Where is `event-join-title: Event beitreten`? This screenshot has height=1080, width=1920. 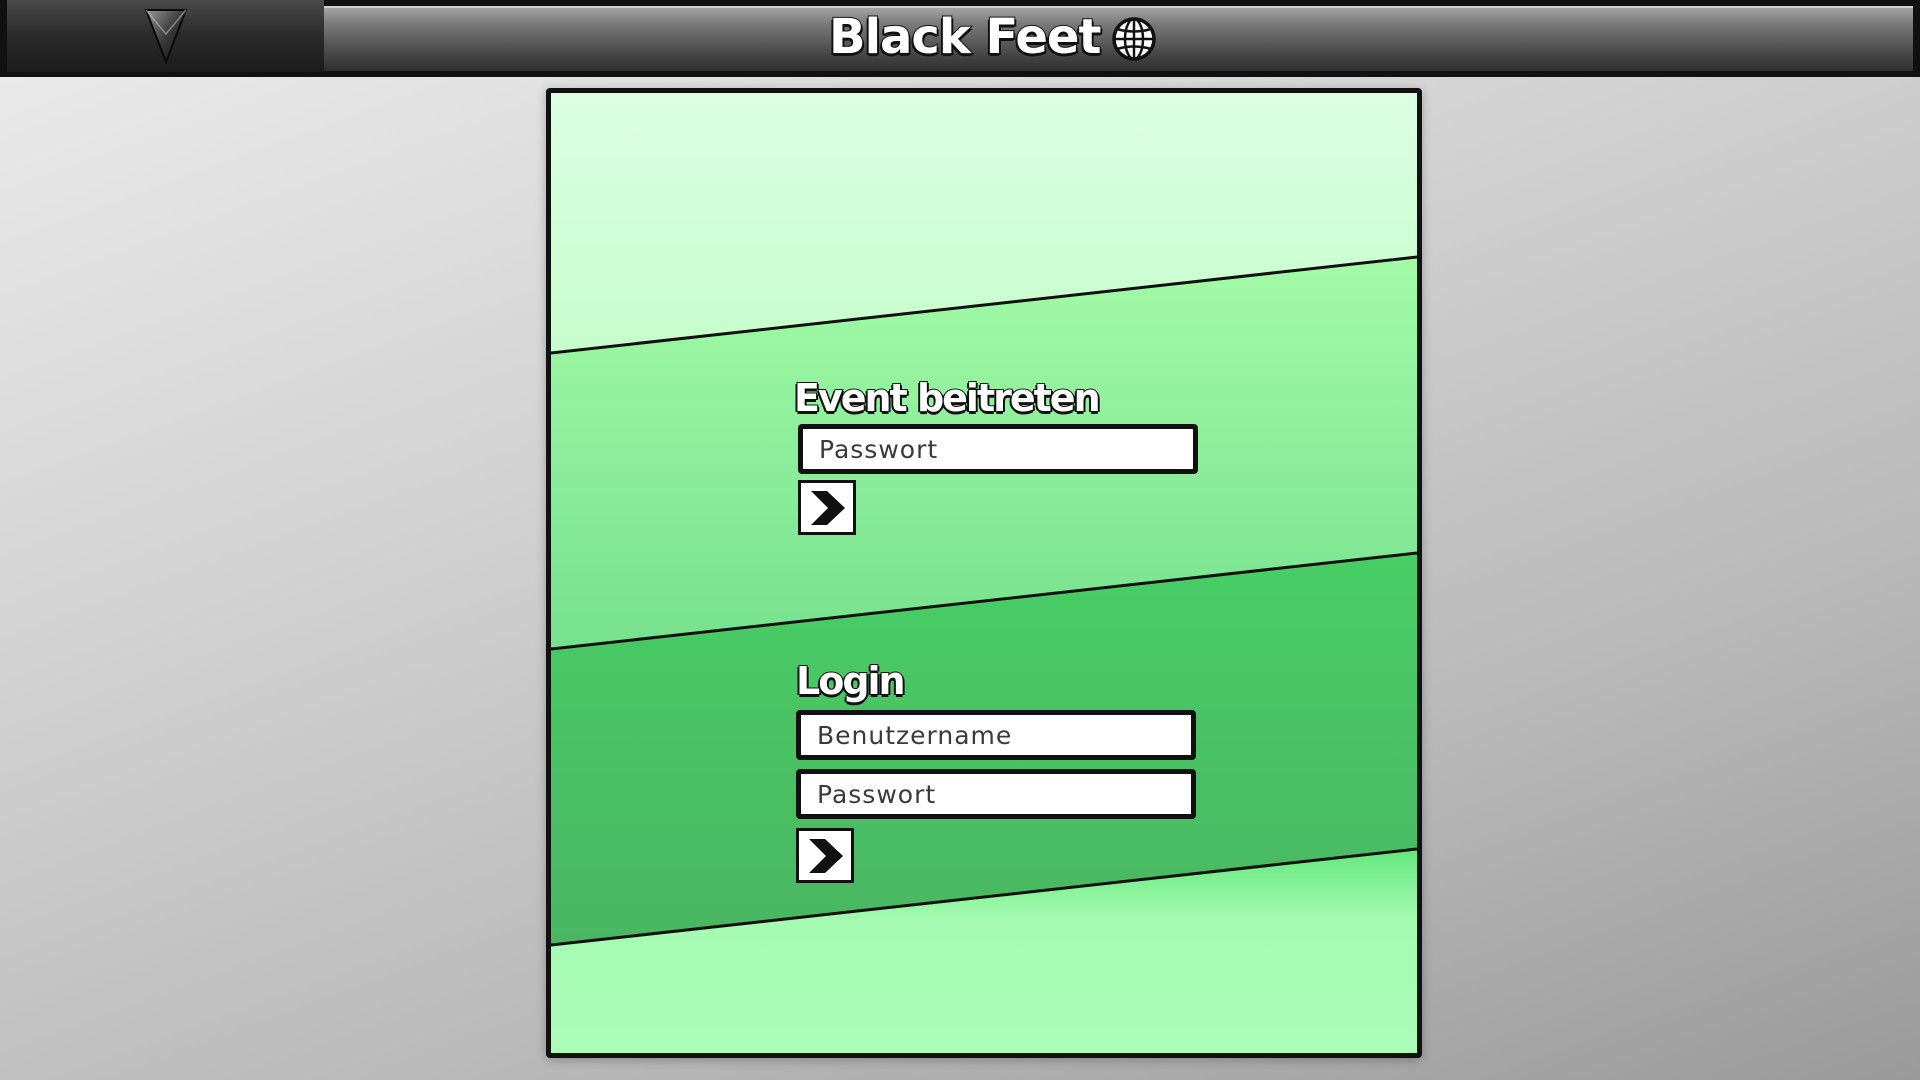 event-join-title: Event beitreten is located at coordinates (947, 398).